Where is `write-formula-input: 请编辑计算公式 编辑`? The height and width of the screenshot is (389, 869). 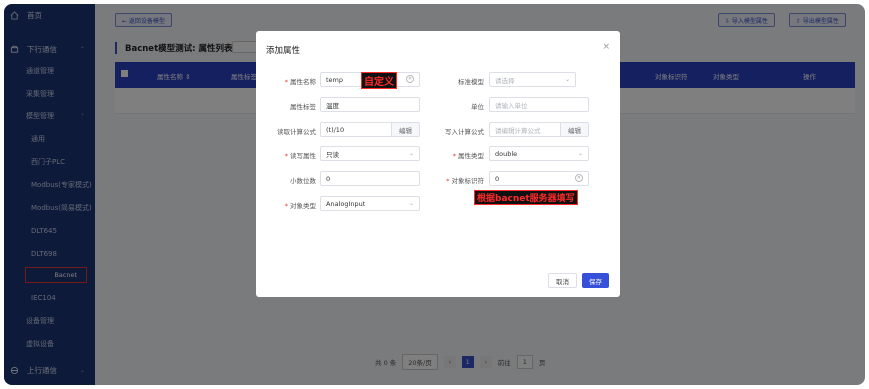
write-formula-input: 请编辑计算公式 编辑 is located at coordinates (539, 129).